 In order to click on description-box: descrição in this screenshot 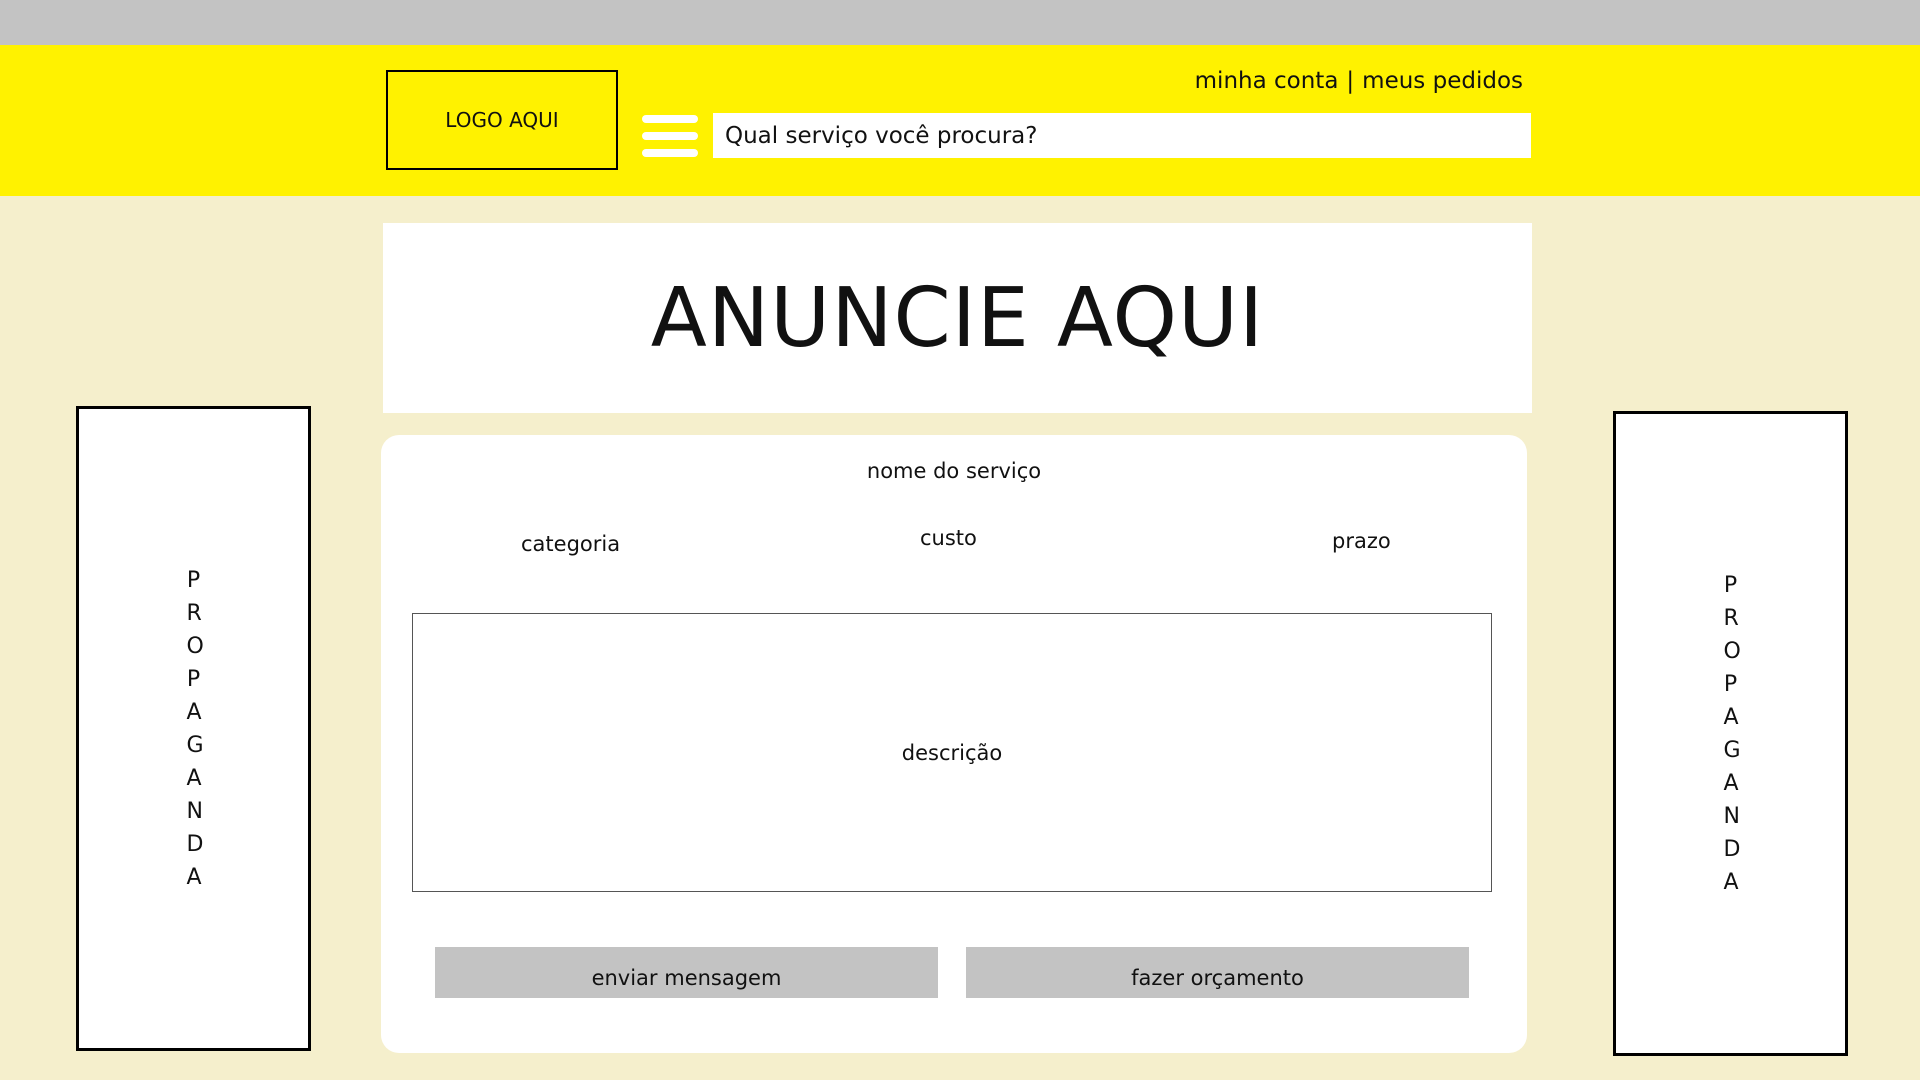, I will do `click(952, 752)`.